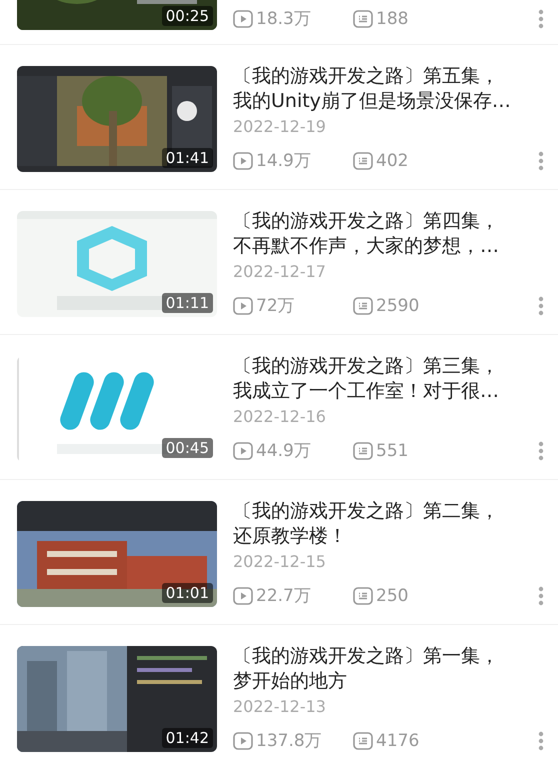 This screenshot has height=759, width=558. What do you see at coordinates (187, 158) in the screenshot?
I see `duration-badge: 01:41` at bounding box center [187, 158].